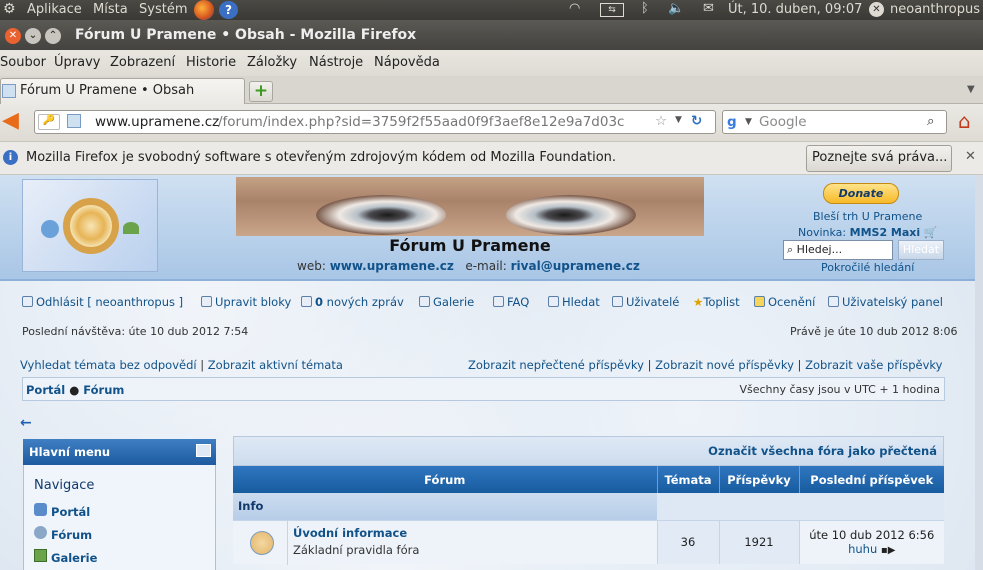  I want to click on minimize-window-icon: ⌄, so click(33, 36).